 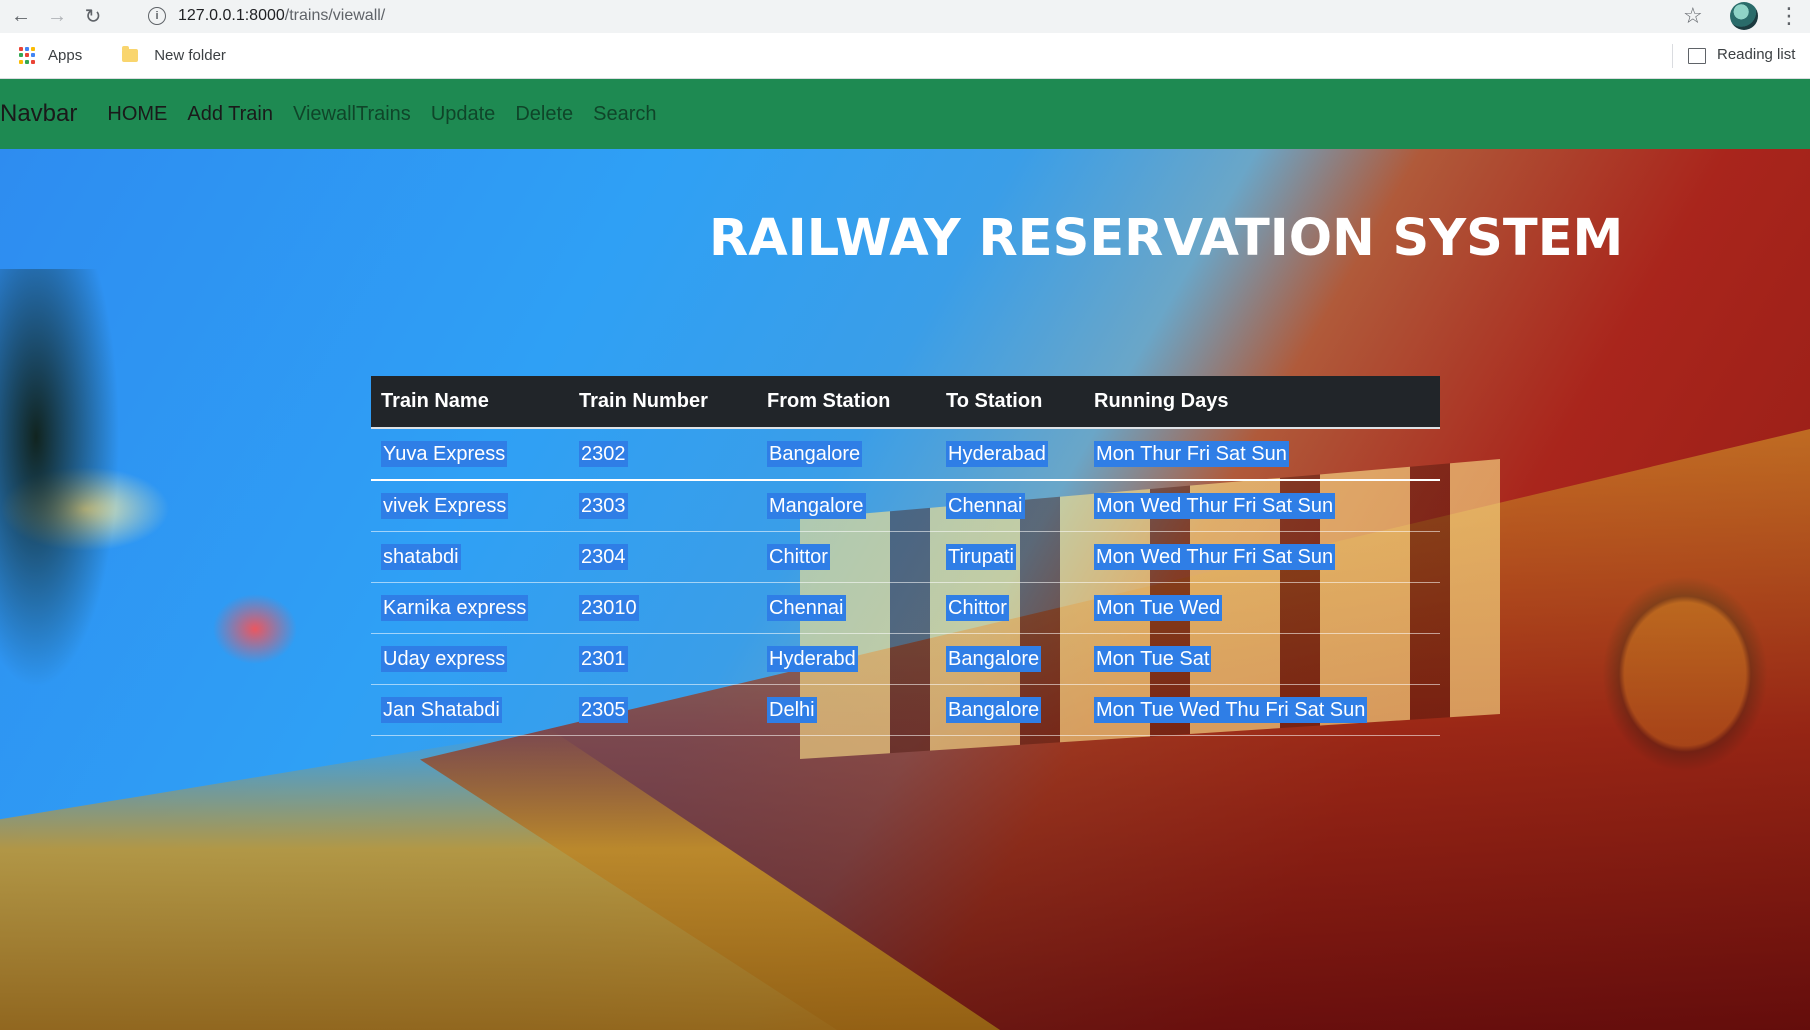 What do you see at coordinates (137, 114) in the screenshot?
I see `nav-link-home: HOME` at bounding box center [137, 114].